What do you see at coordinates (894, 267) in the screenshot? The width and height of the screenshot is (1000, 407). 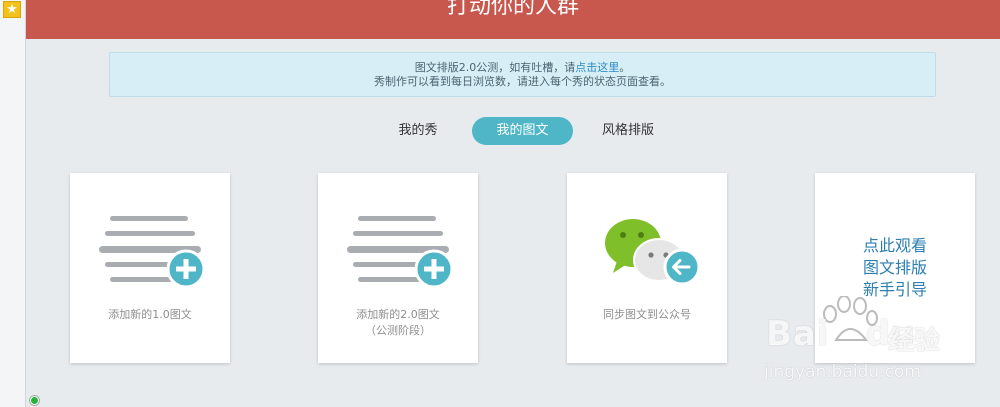 I see `guide-line-2: 图文排版` at bounding box center [894, 267].